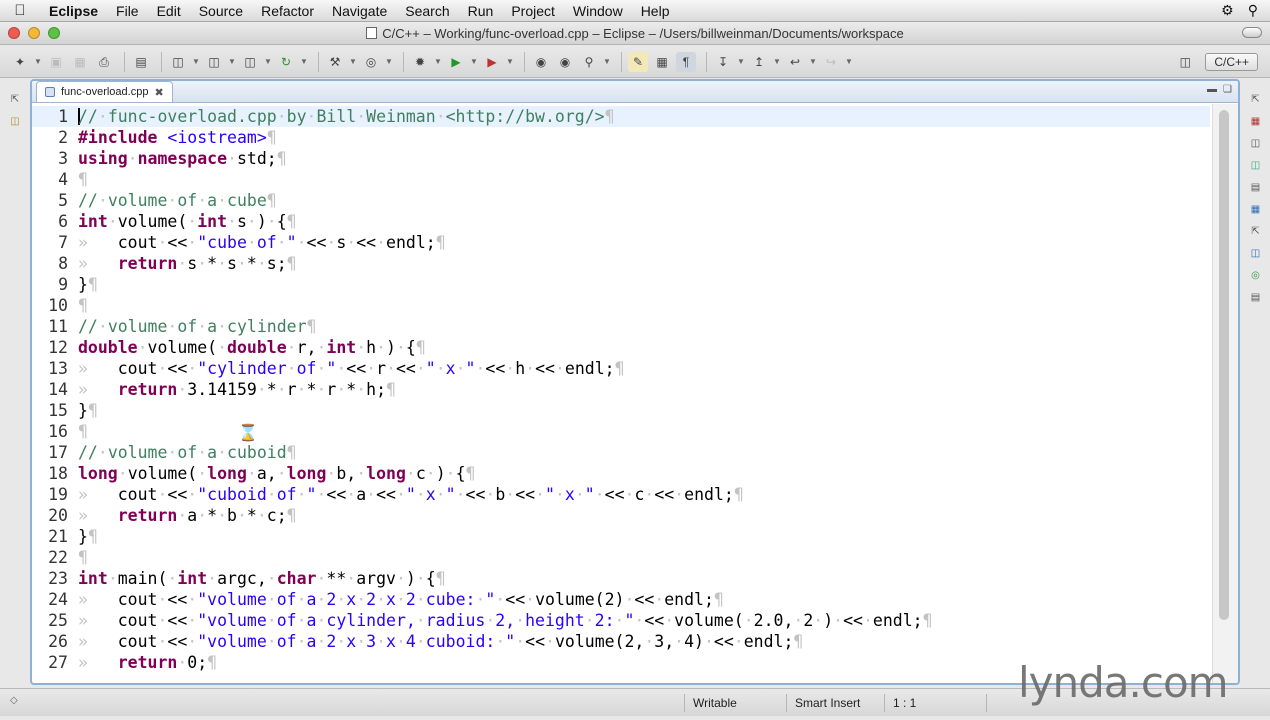  I want to click on next-annotation-icon: ↧, so click(723, 62).